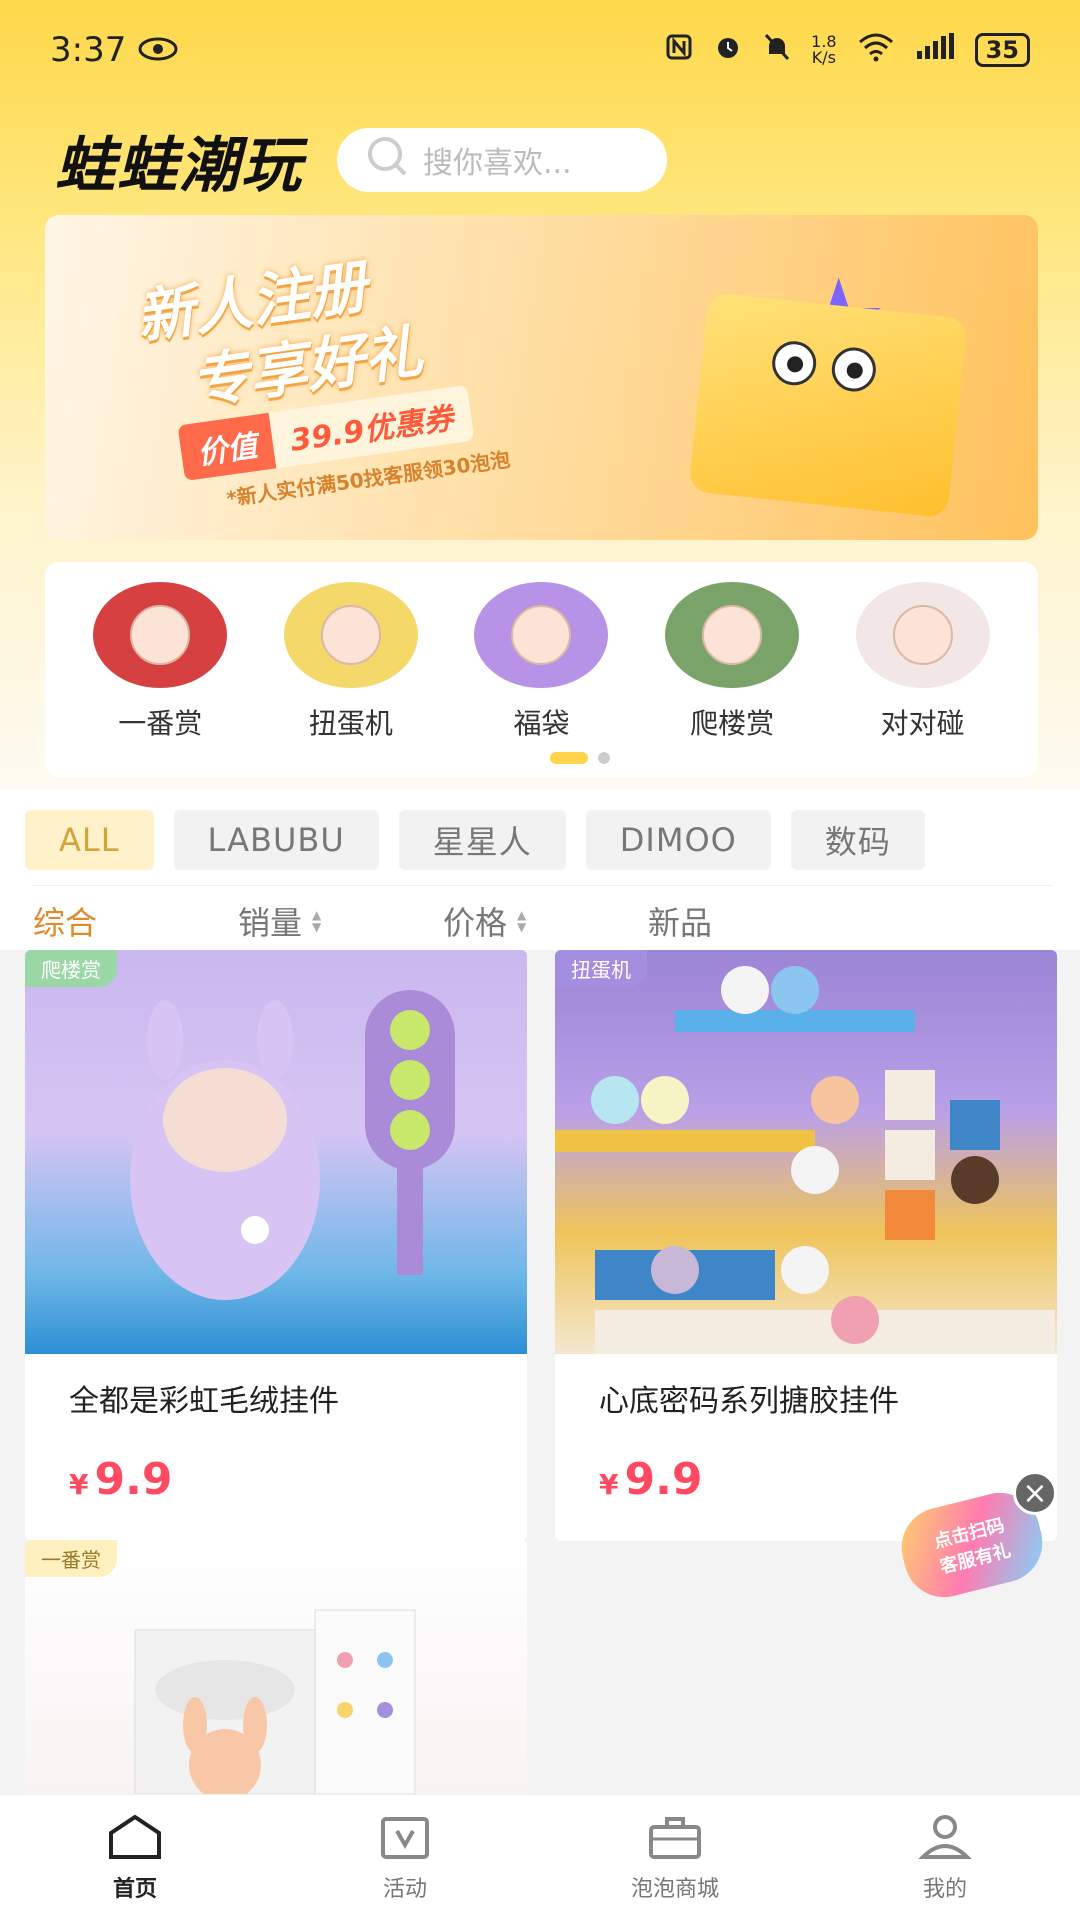 This screenshot has width=1080, height=1920. I want to click on category-item: 扭蛋机, so click(351, 662).